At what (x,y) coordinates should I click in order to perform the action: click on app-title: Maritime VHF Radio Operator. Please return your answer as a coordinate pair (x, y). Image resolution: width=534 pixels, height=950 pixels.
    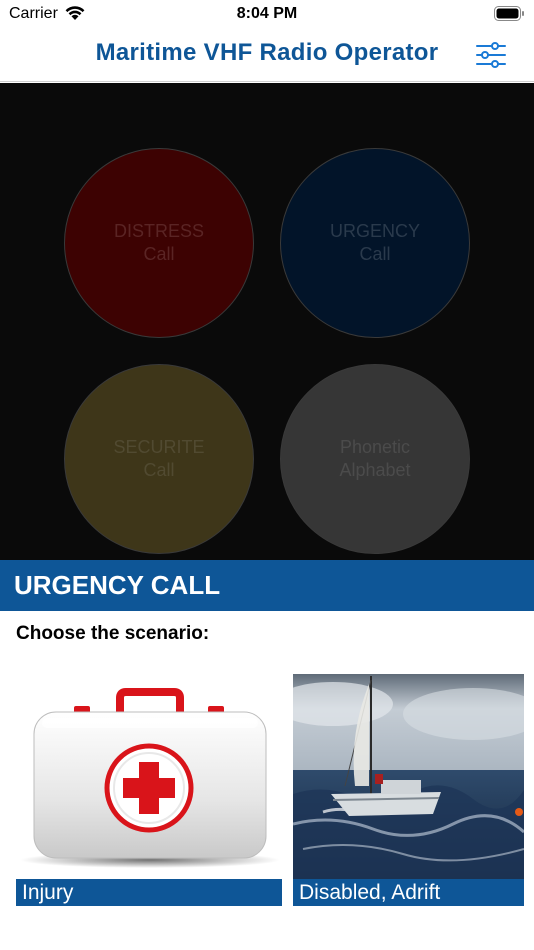
    Looking at the image, I should click on (267, 52).